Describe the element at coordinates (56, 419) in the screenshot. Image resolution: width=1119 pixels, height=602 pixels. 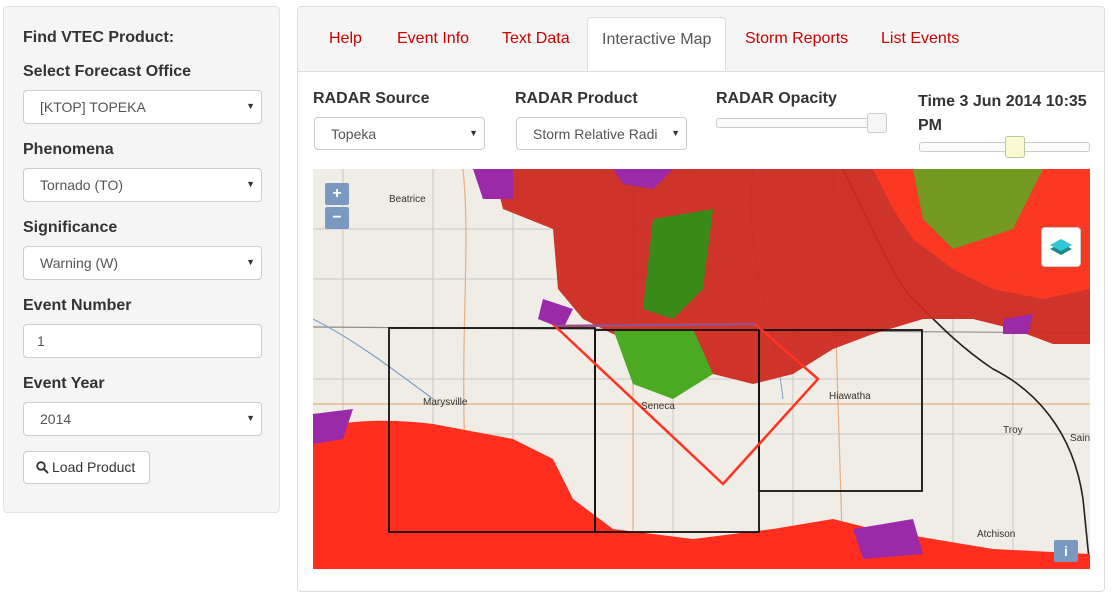
I see `event-year-select-value: 2014` at that location.